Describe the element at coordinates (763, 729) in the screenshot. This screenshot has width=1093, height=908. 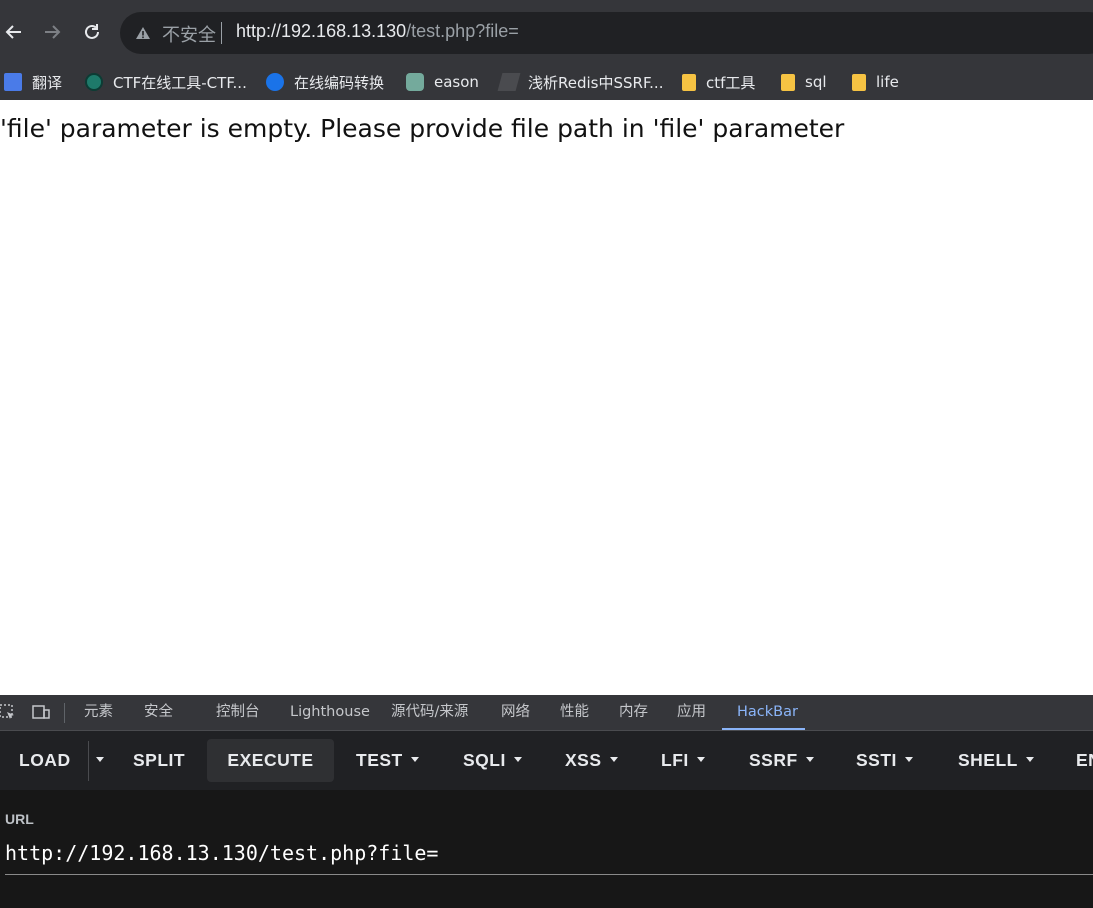
I see `active-tab-indicator` at that location.